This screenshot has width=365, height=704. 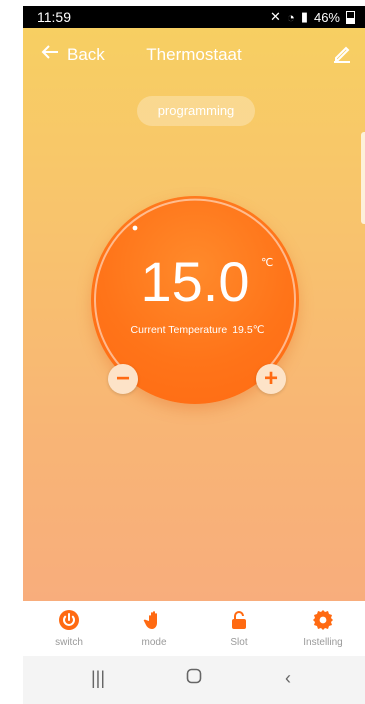 I want to click on battery-icon, so click(x=350, y=17).